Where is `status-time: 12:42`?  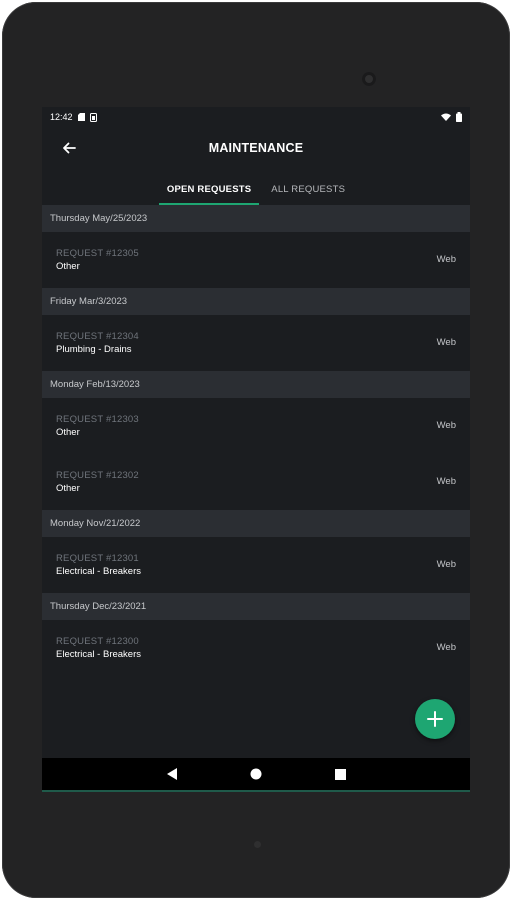 status-time: 12:42 is located at coordinates (61, 117).